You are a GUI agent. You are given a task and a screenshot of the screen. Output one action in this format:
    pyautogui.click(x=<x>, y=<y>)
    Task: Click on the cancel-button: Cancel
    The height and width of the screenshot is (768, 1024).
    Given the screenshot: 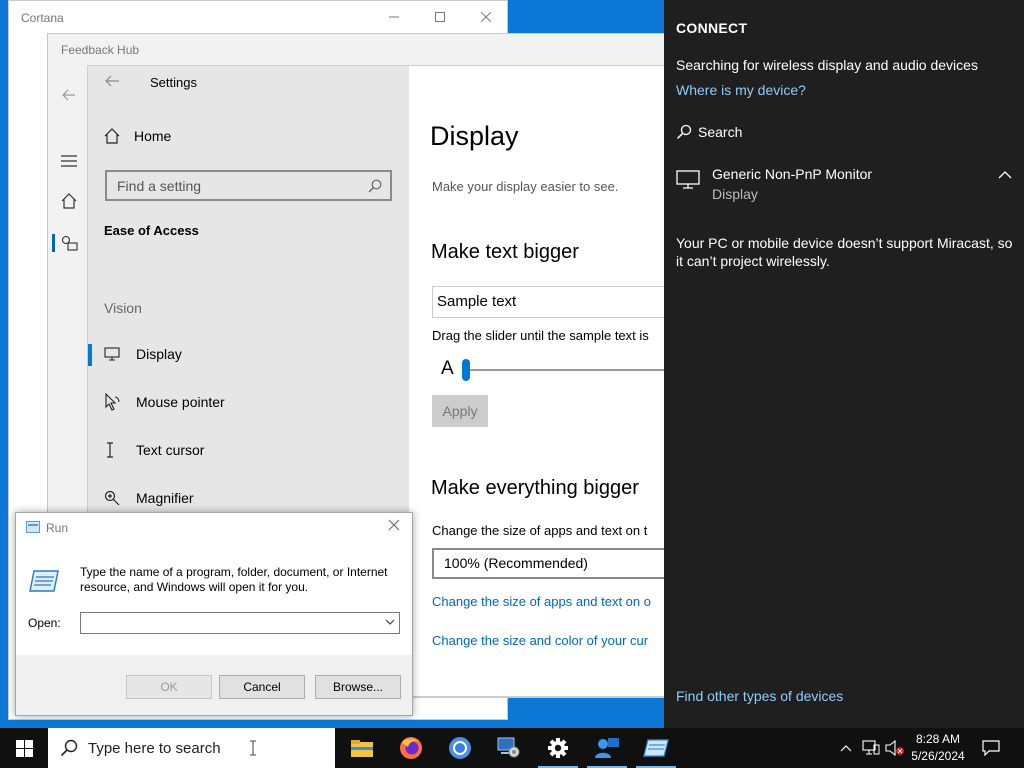 What is the action you would take?
    pyautogui.click(x=262, y=687)
    